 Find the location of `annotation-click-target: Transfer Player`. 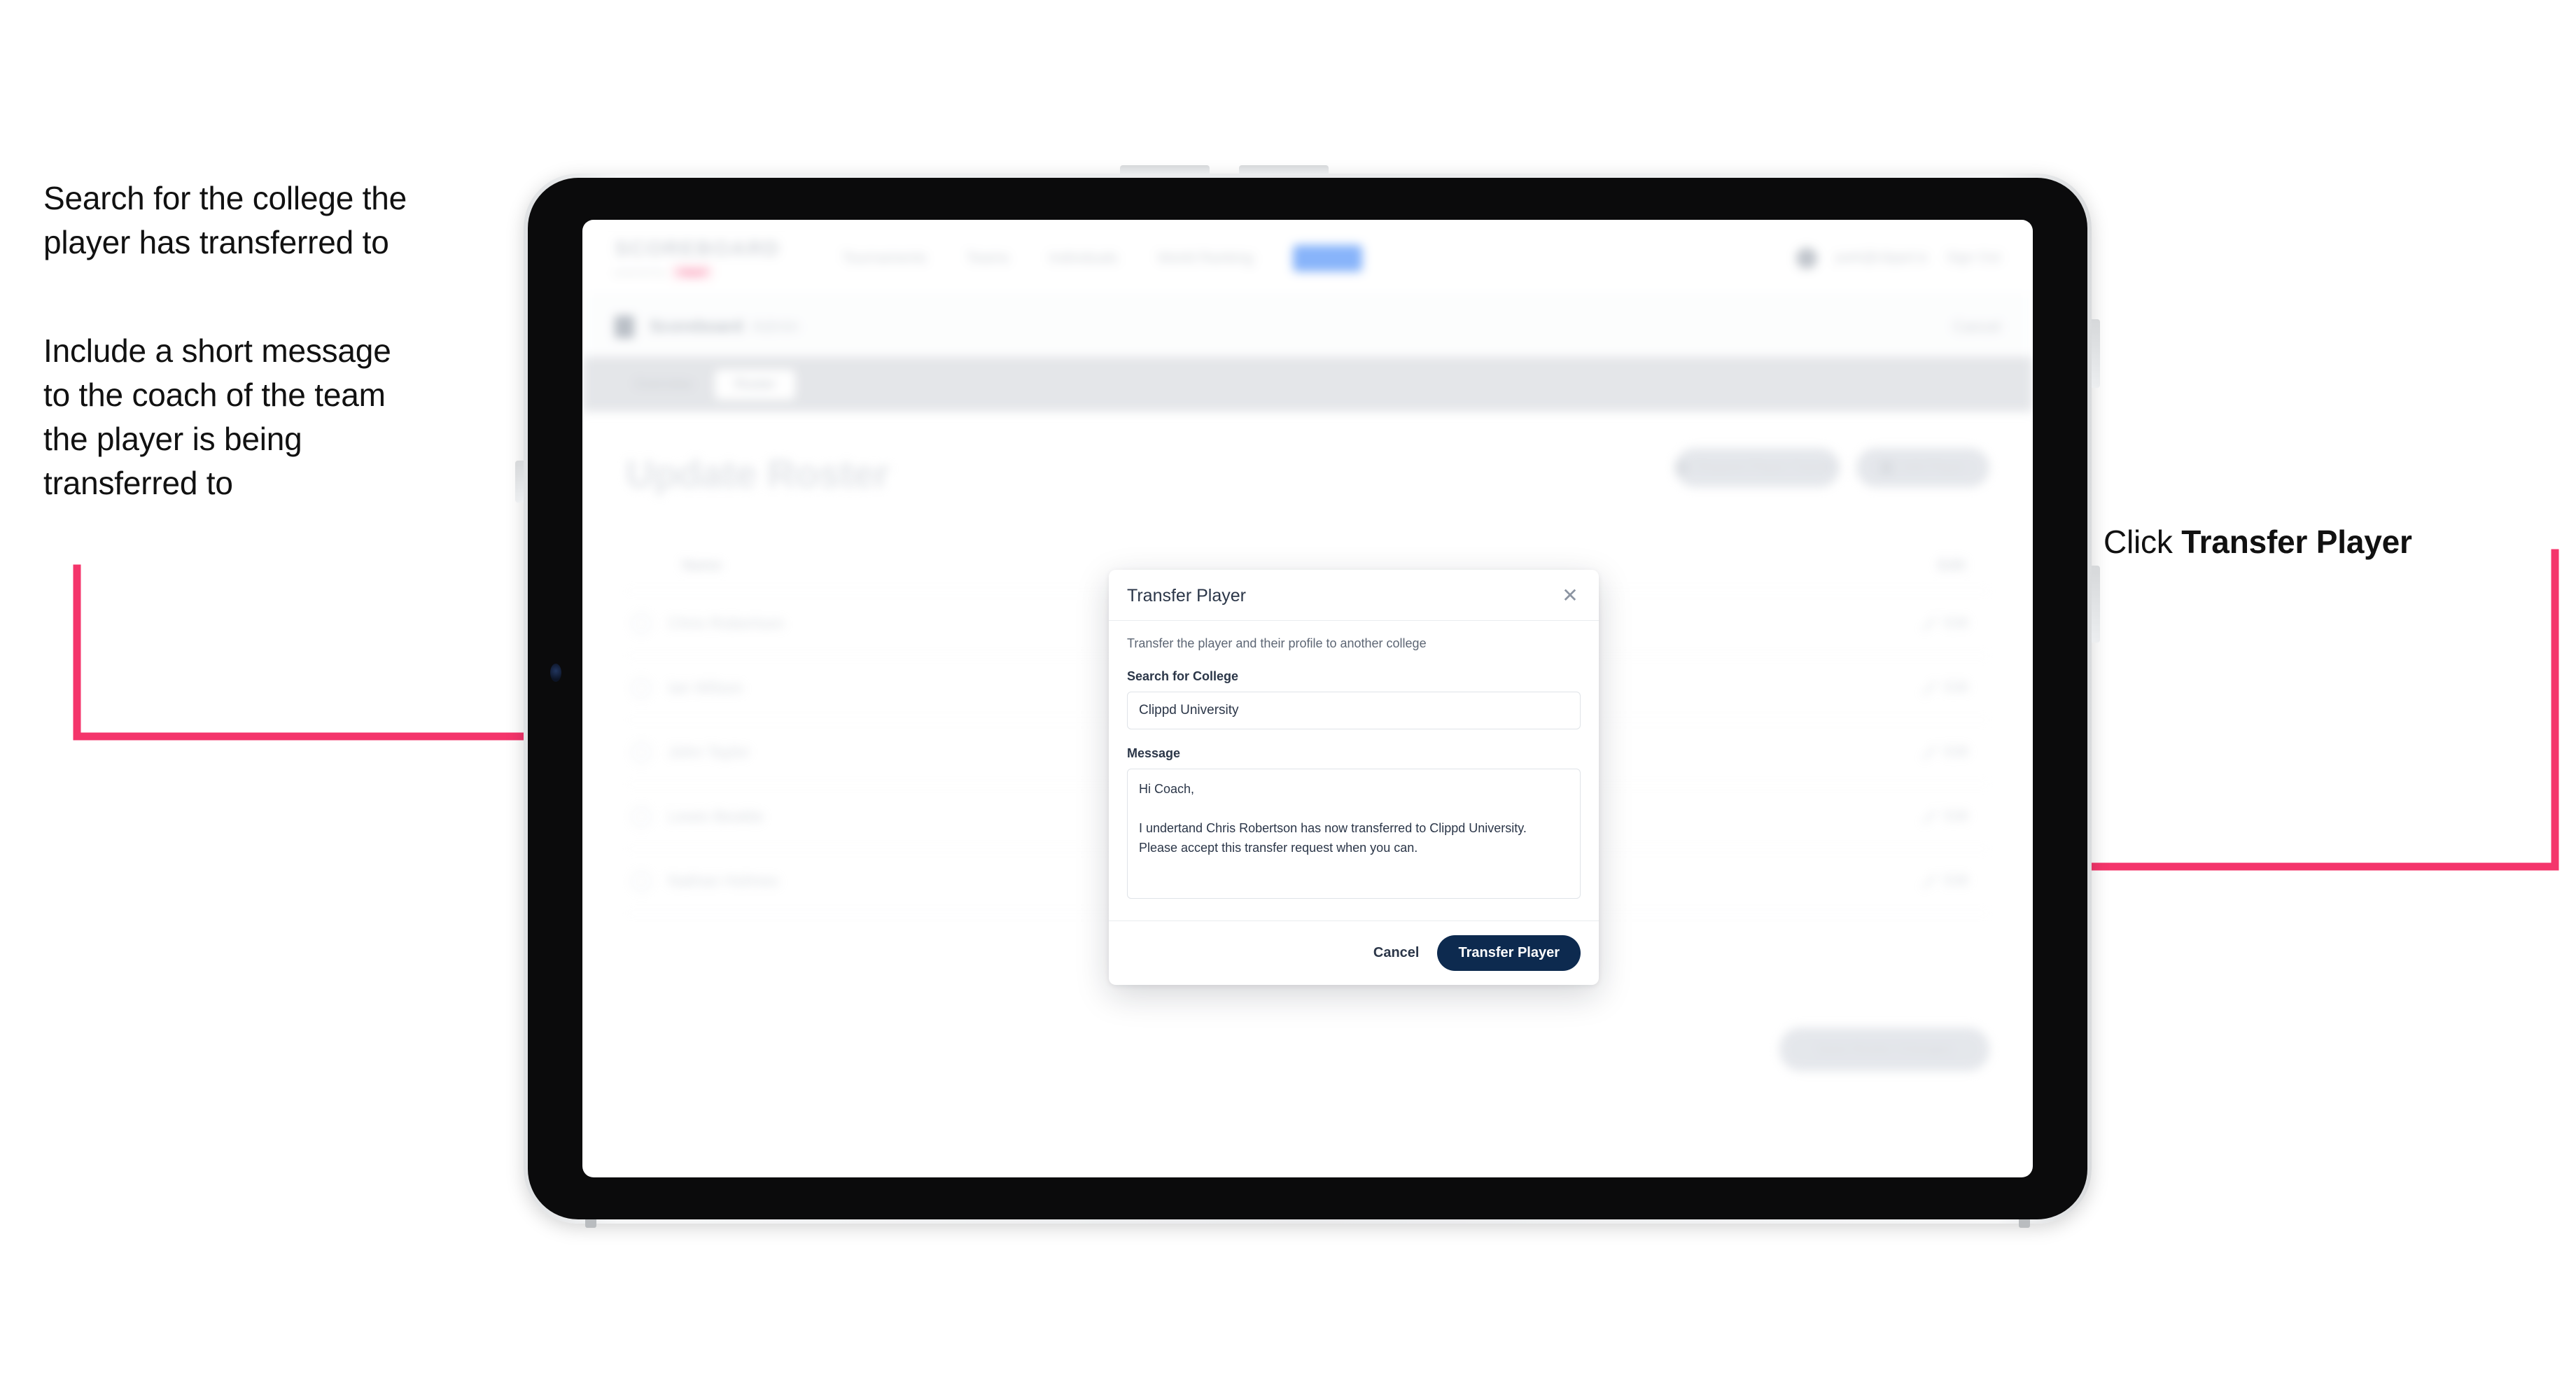

annotation-click-target: Transfer Player is located at coordinates (2296, 542).